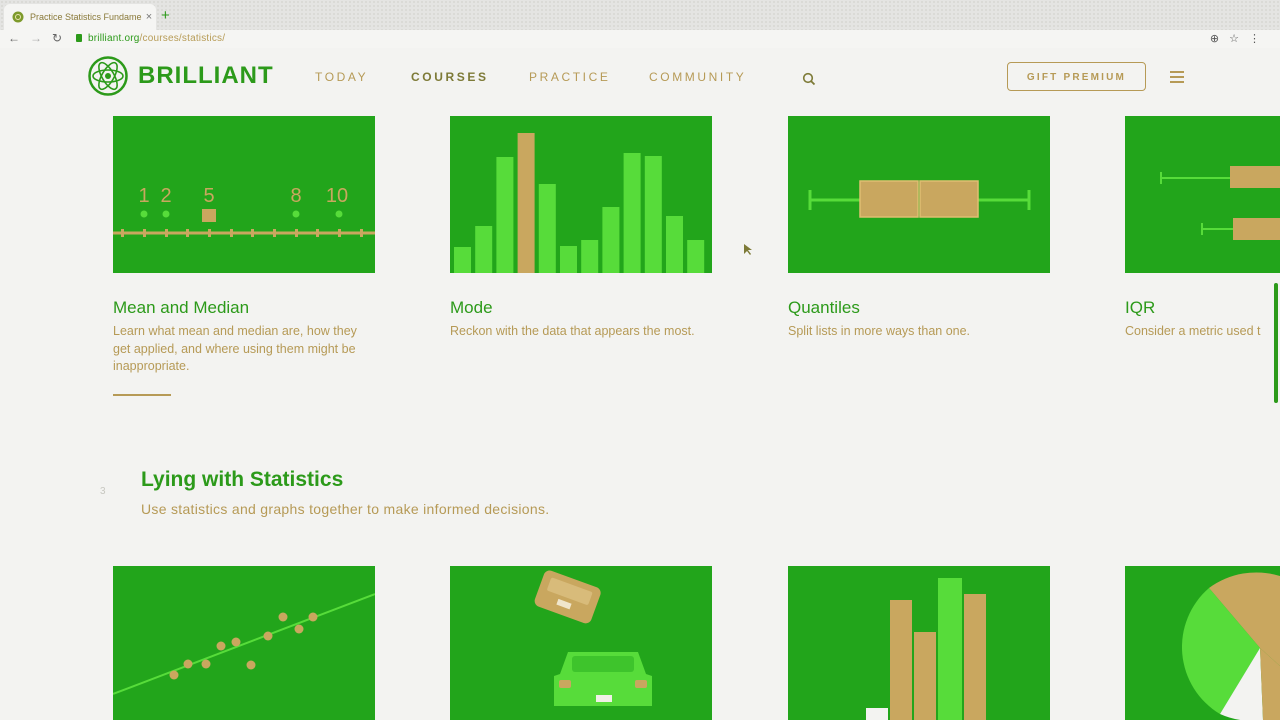  I want to click on mean-median-image: 1 2 5 8 10, so click(244, 194).